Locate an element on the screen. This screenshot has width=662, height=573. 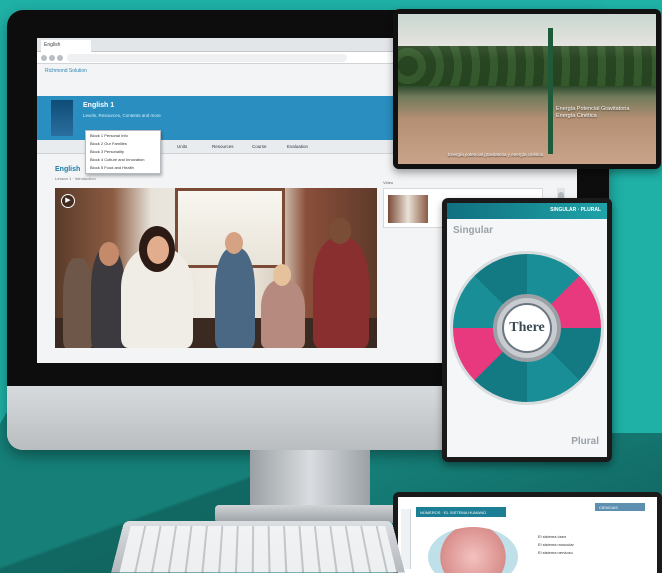
dropdown-item: Block 5 Food and Health is located at coordinates (123, 168).